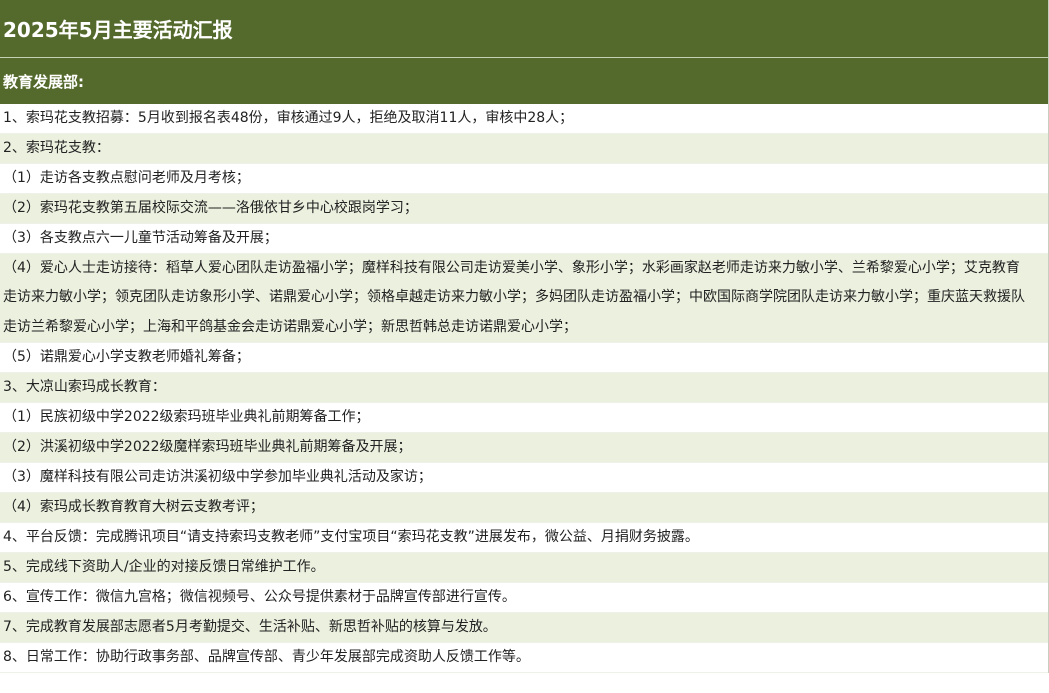 This screenshot has height=693, width=1049. I want to click on report-item: 2、索玛花支教：, so click(524, 149).